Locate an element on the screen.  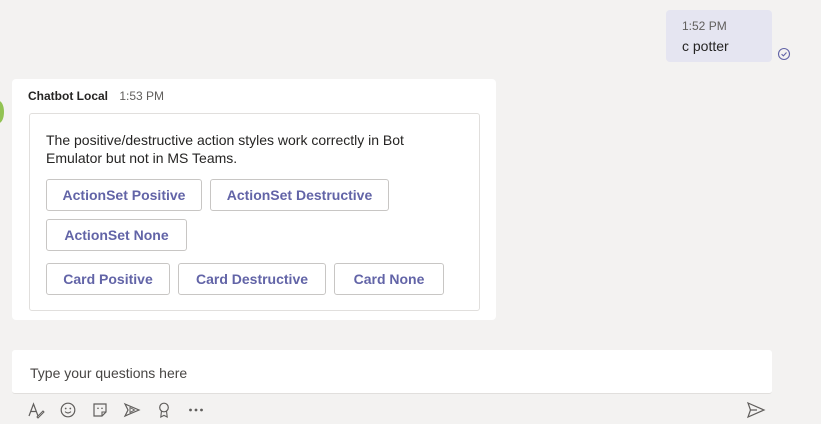
user-message-time: 1:52 PM is located at coordinates (704, 26).